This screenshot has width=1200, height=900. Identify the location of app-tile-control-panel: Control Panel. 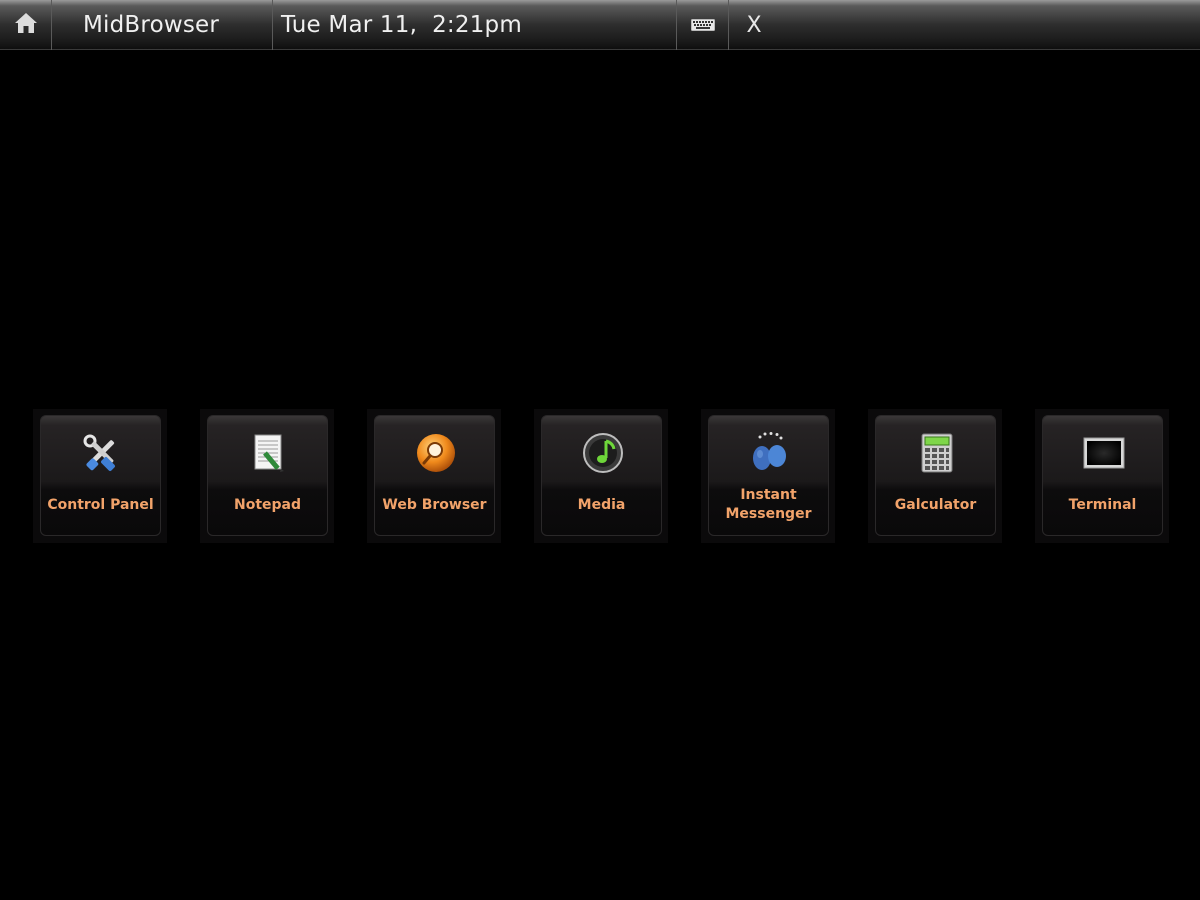
(100, 475).